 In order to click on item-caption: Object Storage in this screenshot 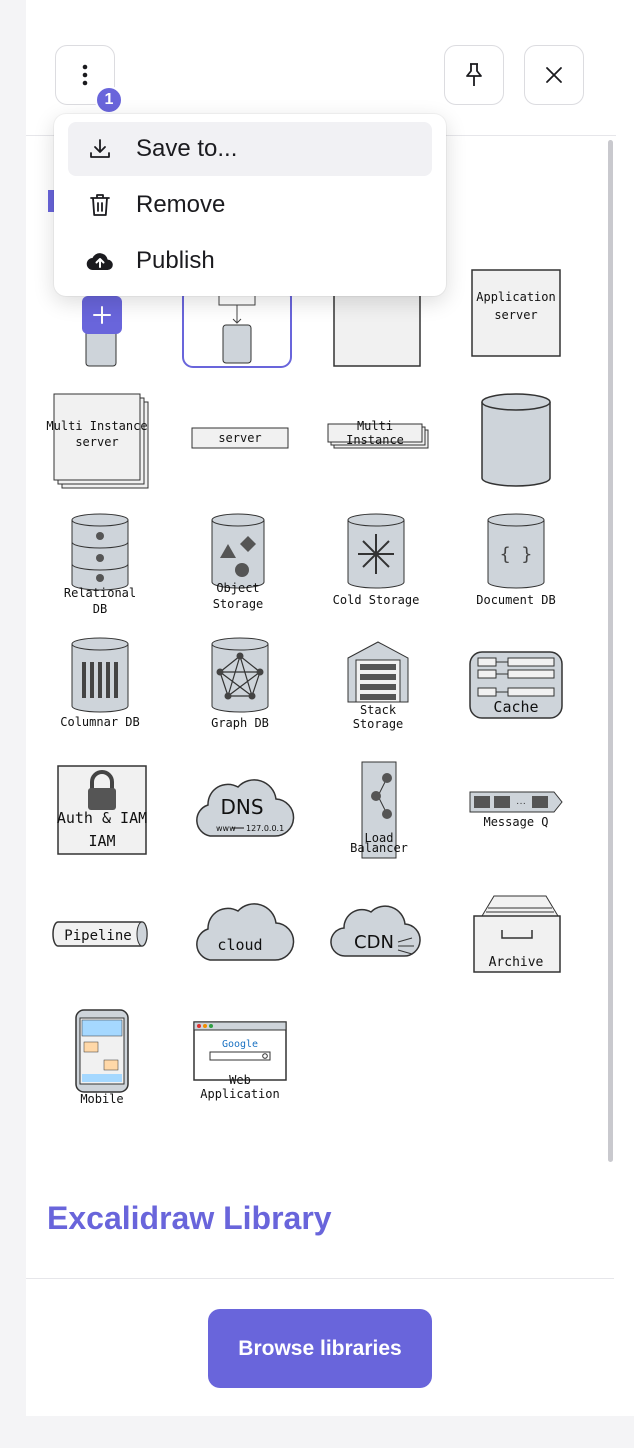, I will do `click(238, 596)`.